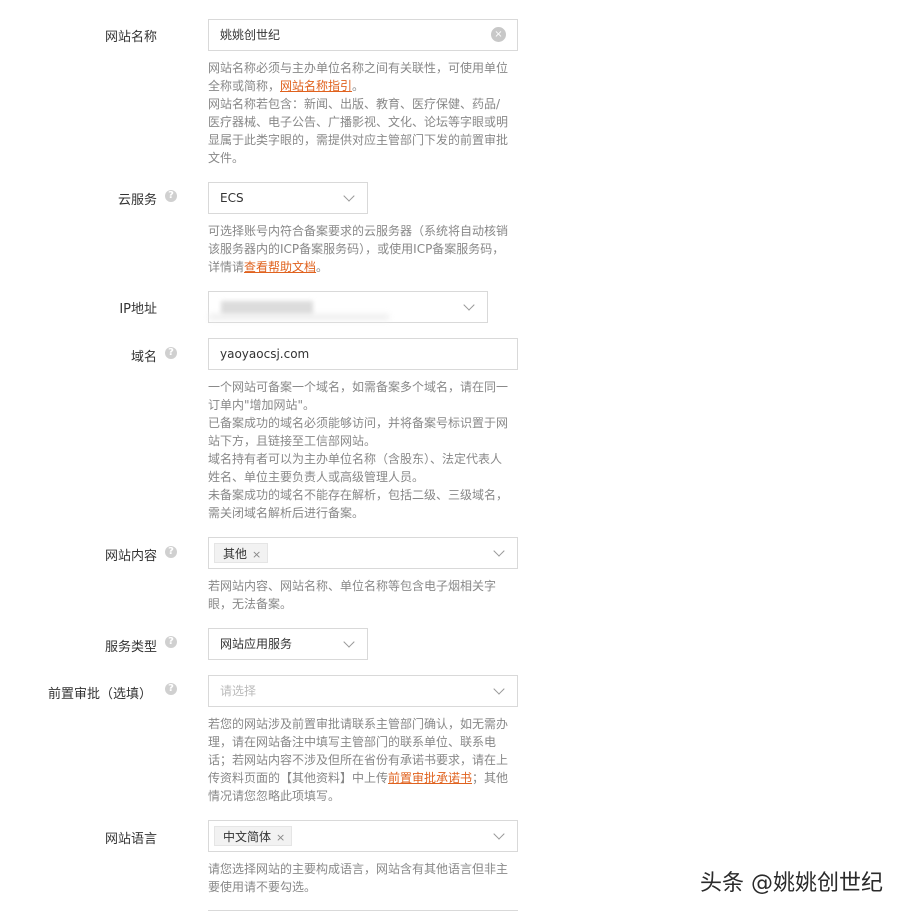 The width and height of the screenshot is (910, 912). I want to click on service-type-value: 网站应用服务, so click(256, 644).